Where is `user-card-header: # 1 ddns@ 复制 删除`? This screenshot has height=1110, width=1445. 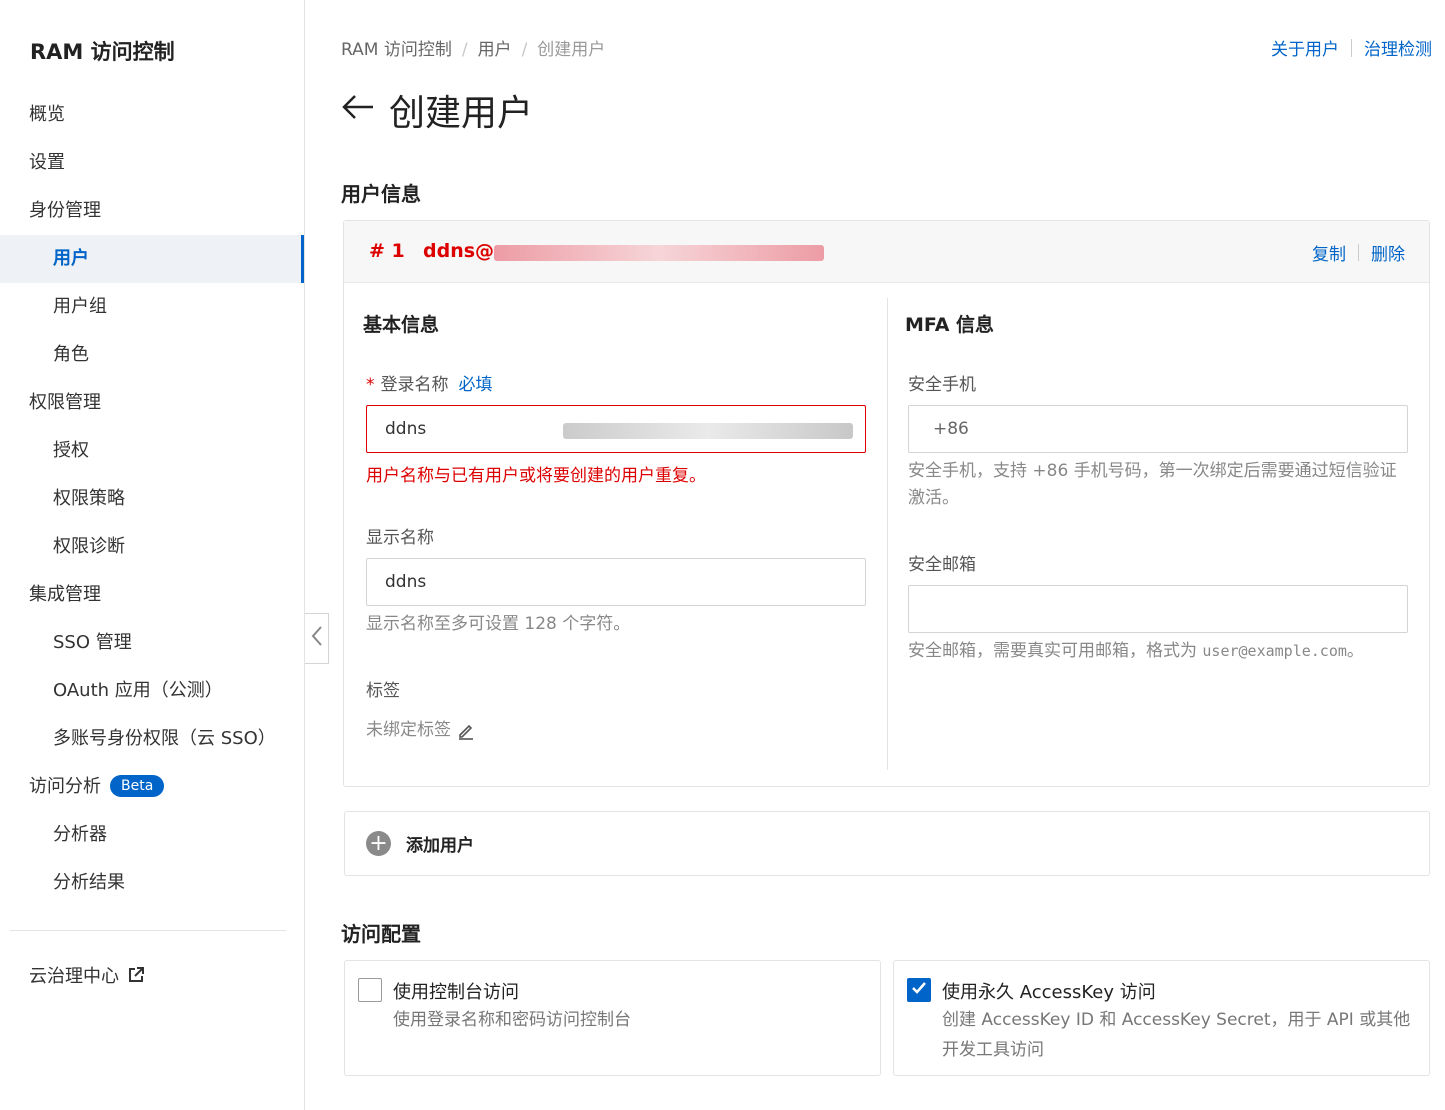 user-card-header: # 1 ddns@ 复制 删除 is located at coordinates (886, 252).